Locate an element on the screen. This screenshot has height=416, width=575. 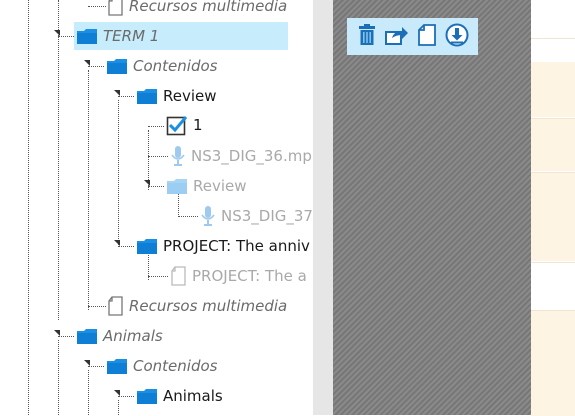
share-icon is located at coordinates (397, 37).